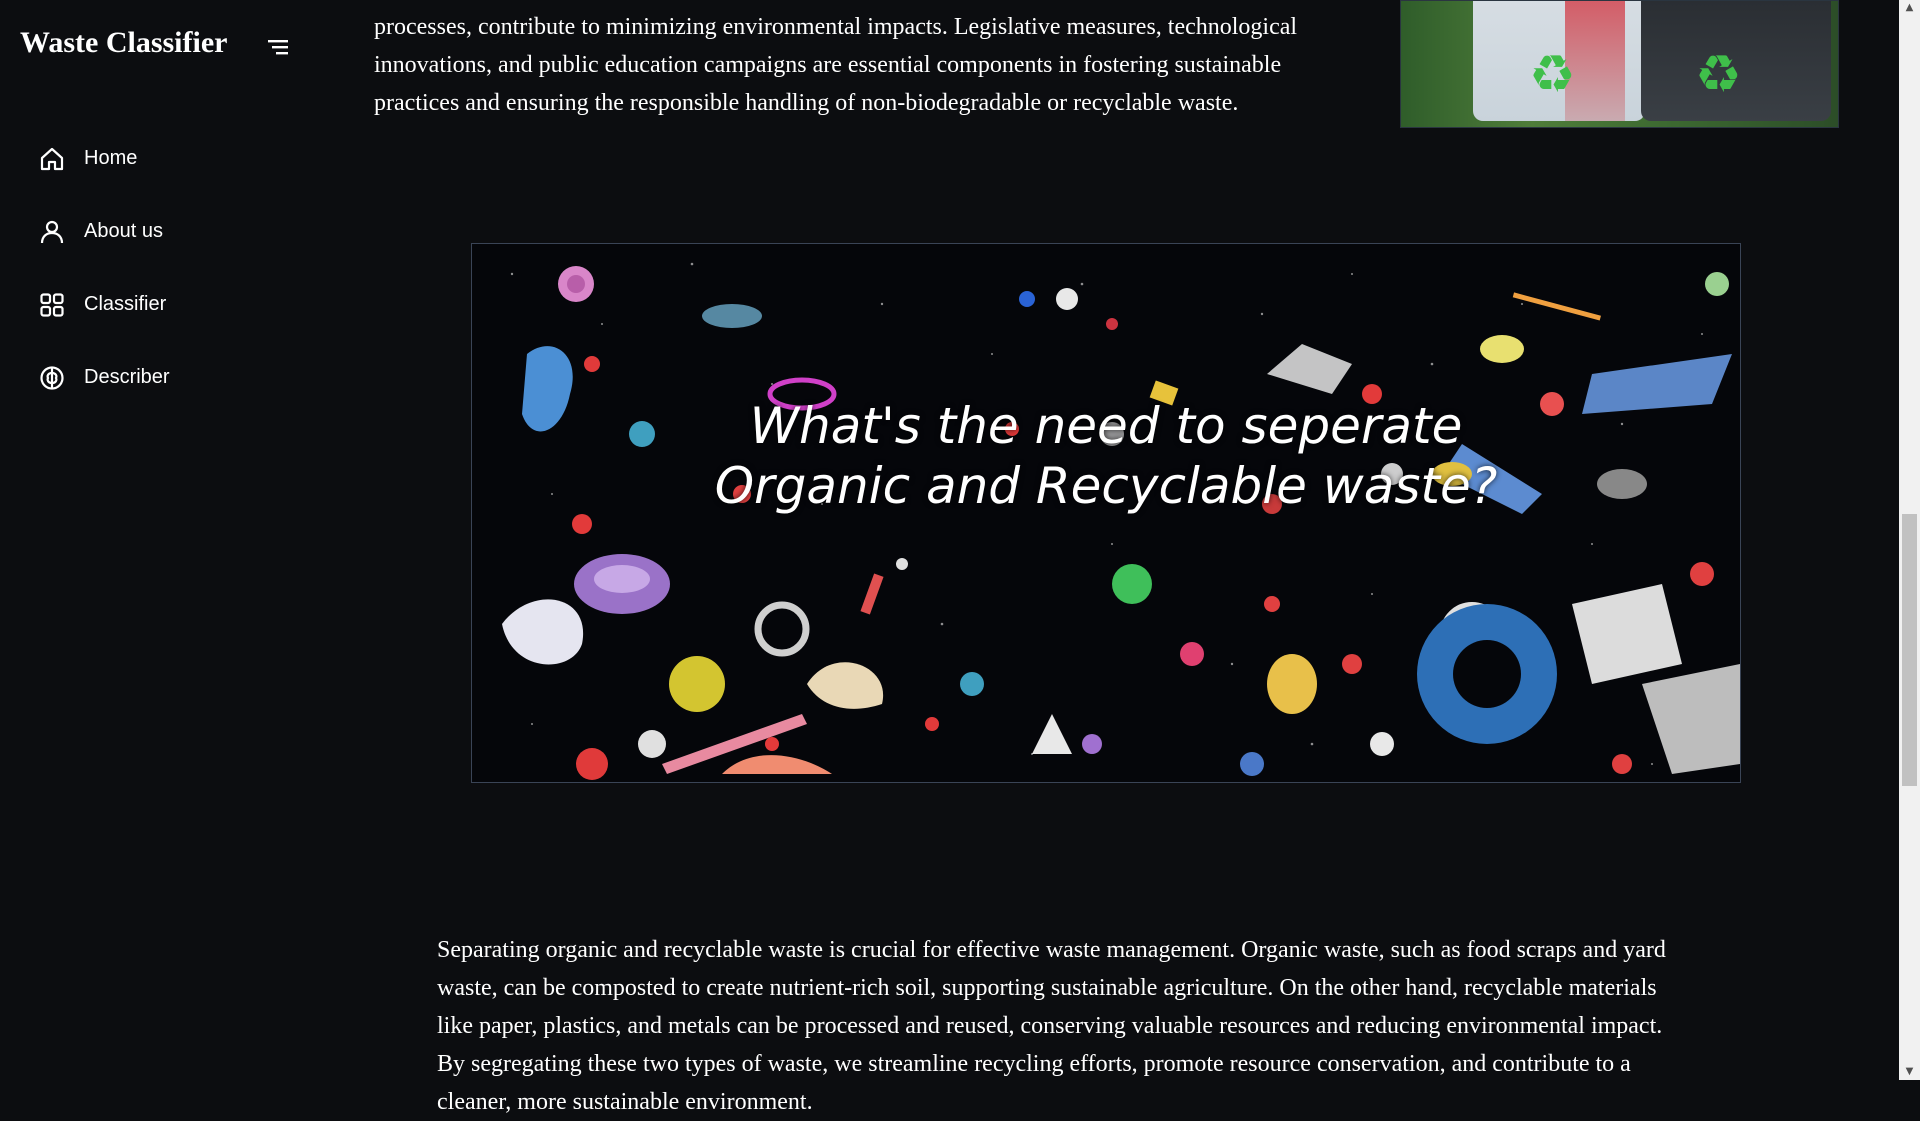  What do you see at coordinates (111, 158) in the screenshot?
I see `sidebar-item-label: Home` at bounding box center [111, 158].